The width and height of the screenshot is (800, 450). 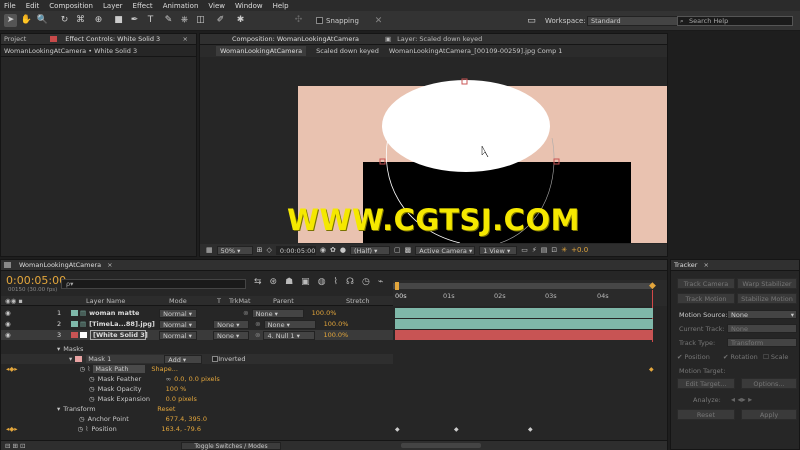 What do you see at coordinates (118, 20) in the screenshot?
I see `mask-shape-tool-icon: ■` at bounding box center [118, 20].